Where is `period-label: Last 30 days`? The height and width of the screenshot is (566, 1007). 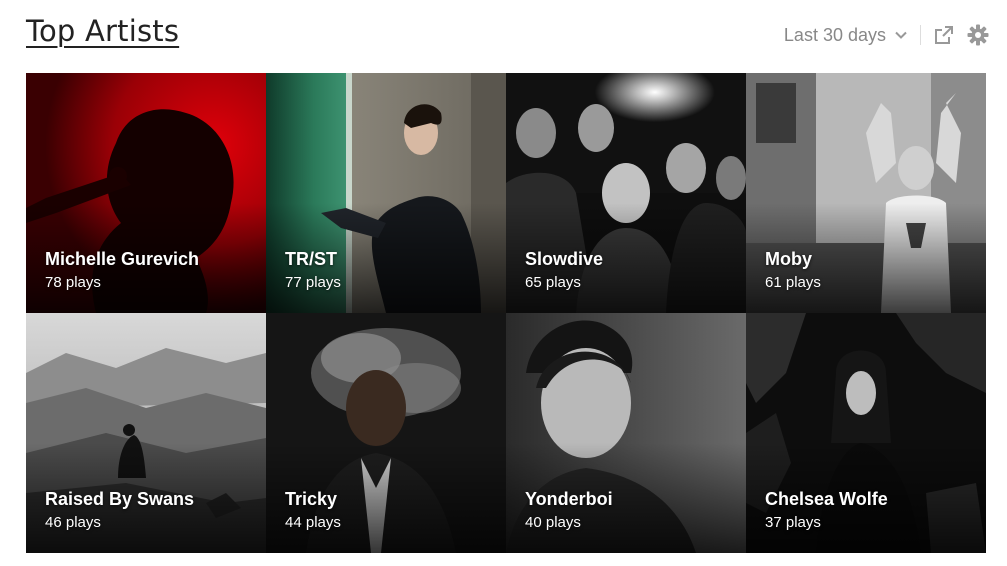 period-label: Last 30 days is located at coordinates (834, 34).